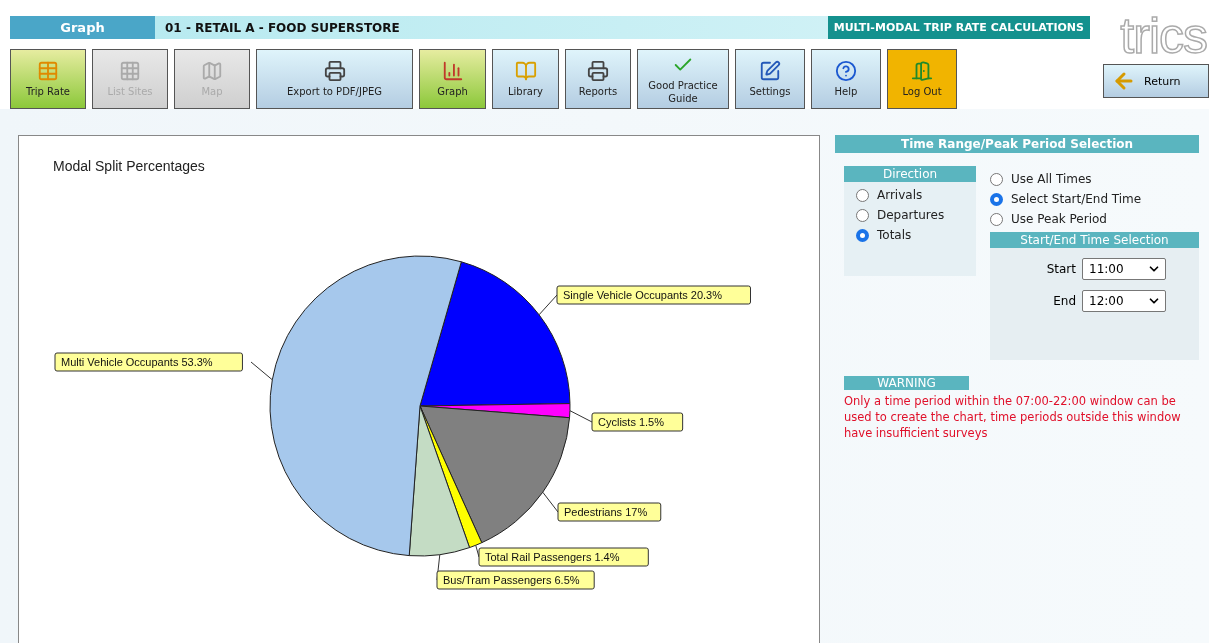 This screenshot has height=643, width=1209. Describe the element at coordinates (1013, 417) in the screenshot. I see `warning-text: Only a time period within the 07:00-22:00 window can be used to create the chart, time periods outside this window have insufficient surveys` at that location.